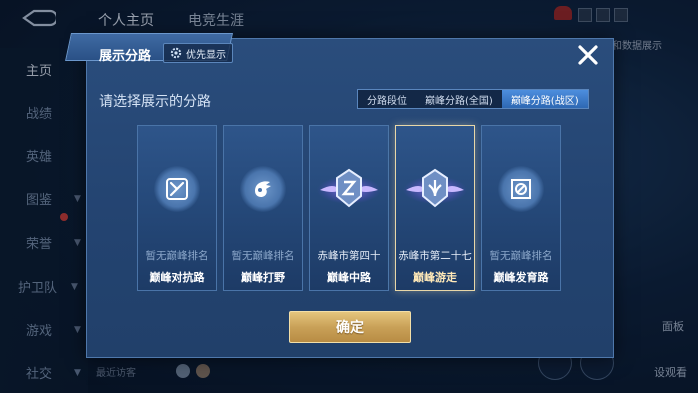  Describe the element at coordinates (459, 99) in the screenshot. I see `tab-peak-national: 巅峰分路(全国)` at that location.